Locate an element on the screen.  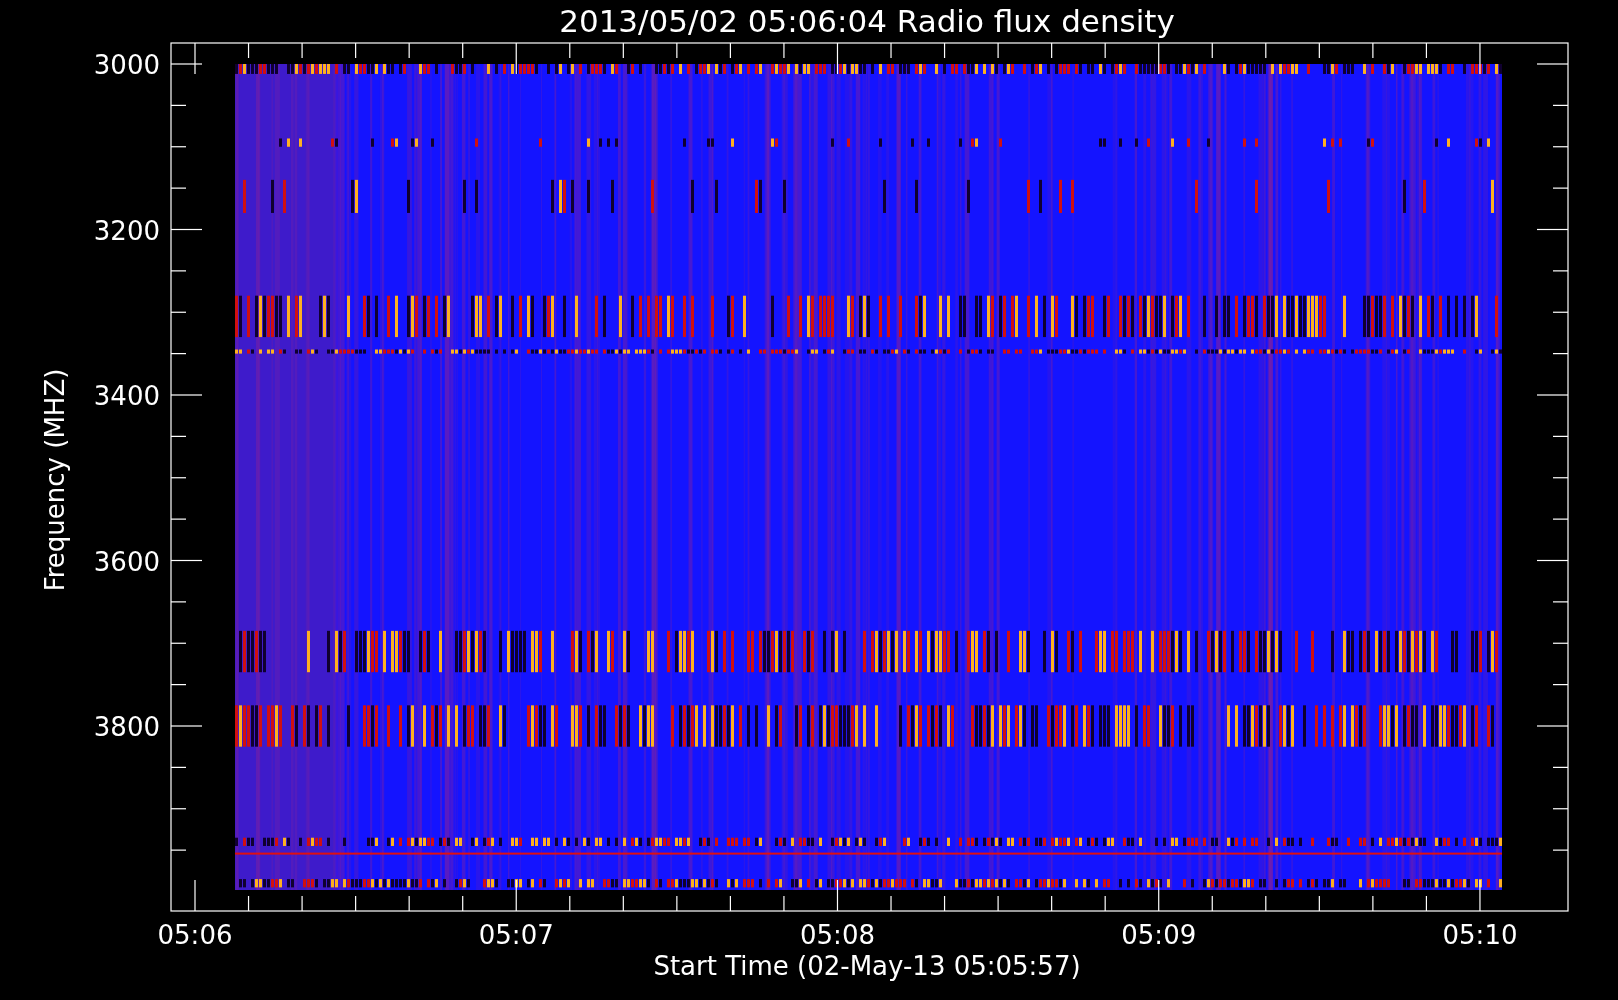
tick-label: 05:08 is located at coordinates (837, 935).